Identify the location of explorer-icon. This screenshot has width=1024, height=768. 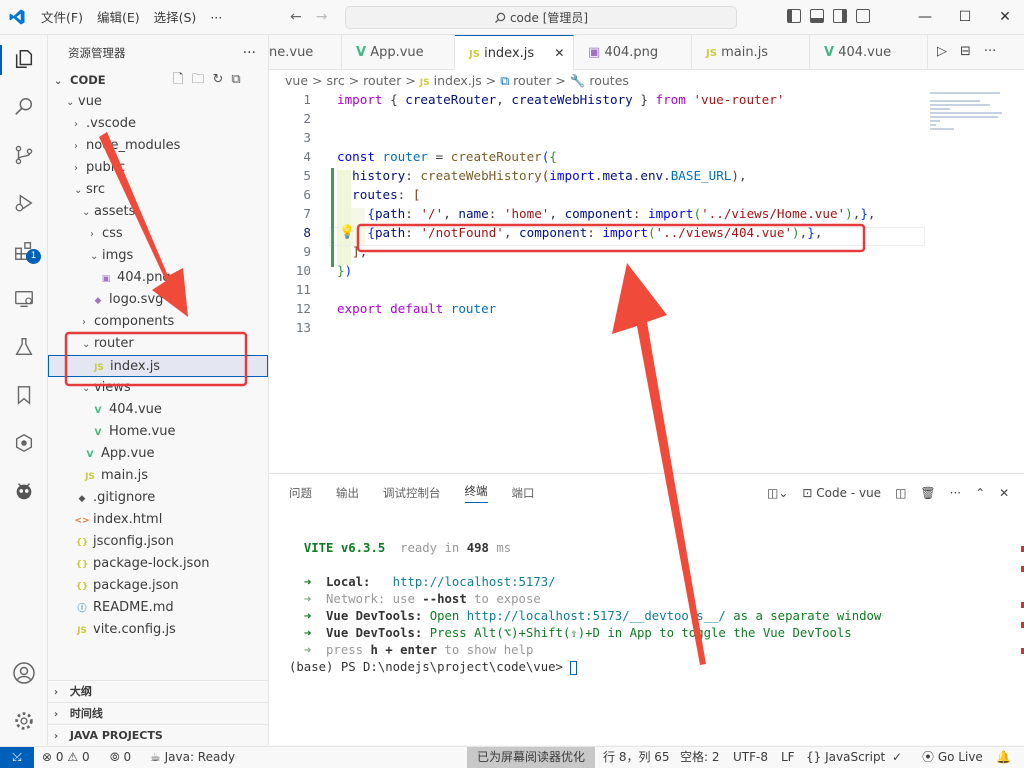
(24, 59).